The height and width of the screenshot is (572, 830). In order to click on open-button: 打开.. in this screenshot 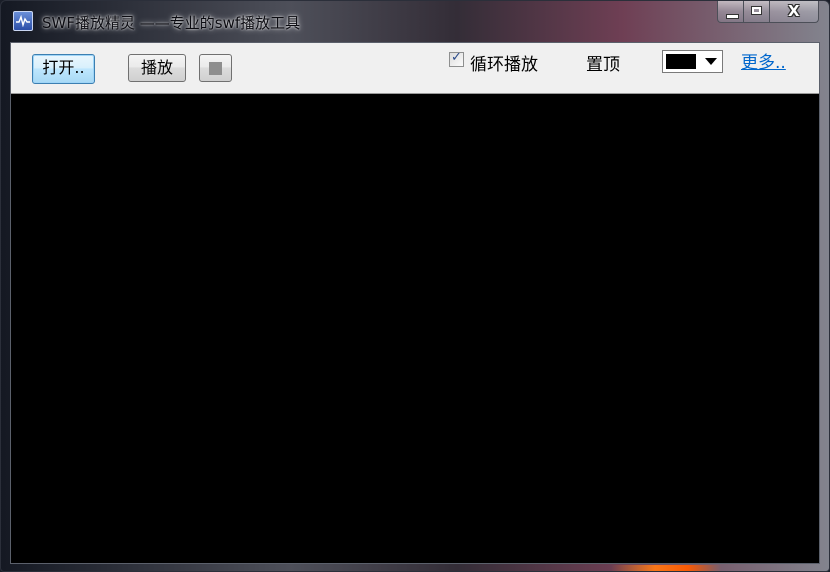, I will do `click(63, 69)`.